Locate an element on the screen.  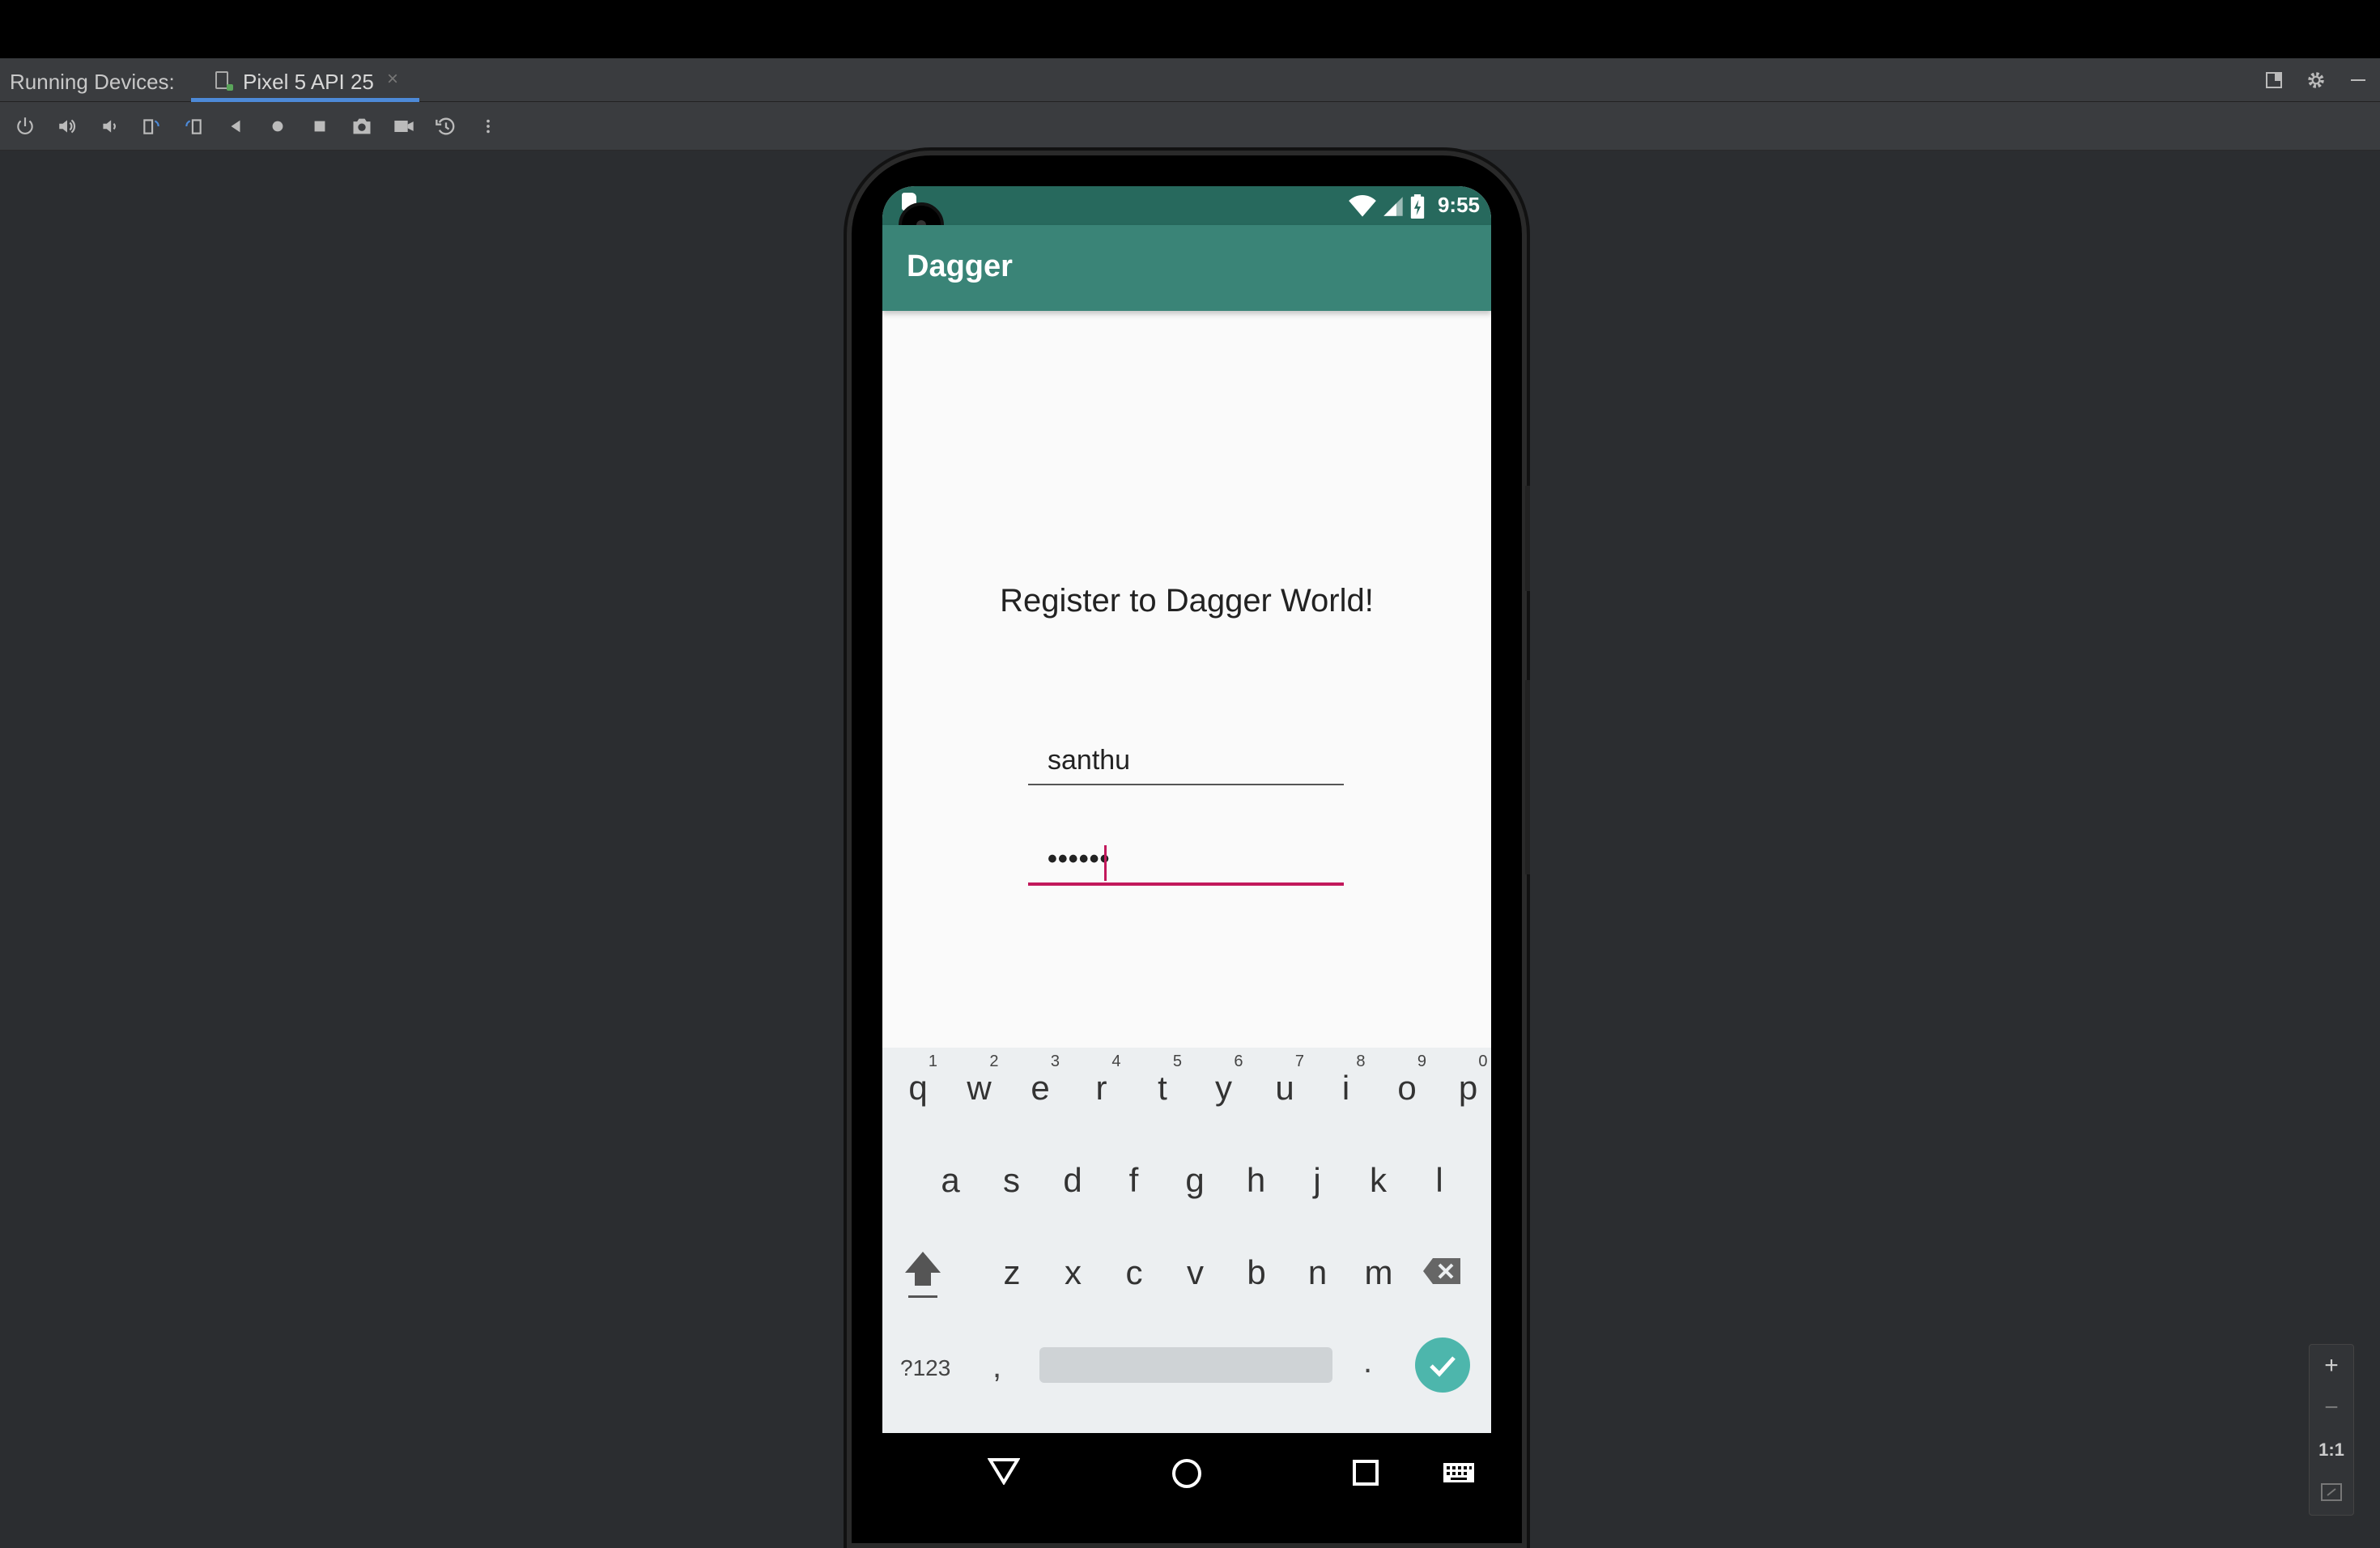
snapshot-icon is located at coordinates (446, 126).